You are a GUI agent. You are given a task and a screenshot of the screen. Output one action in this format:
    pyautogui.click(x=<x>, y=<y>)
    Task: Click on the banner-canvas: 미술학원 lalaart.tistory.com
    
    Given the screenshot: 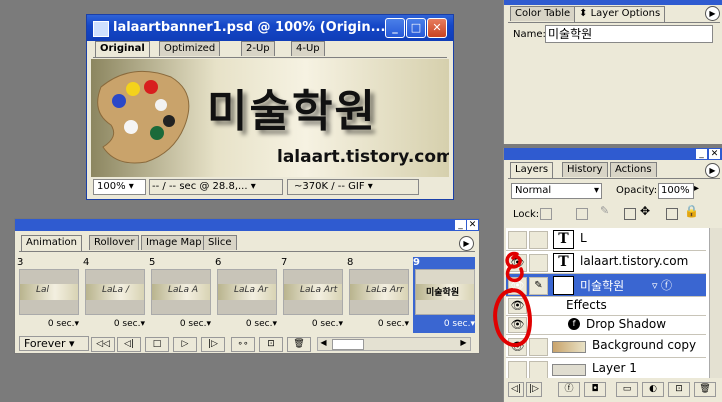 What is the action you would take?
    pyautogui.click(x=270, y=118)
    